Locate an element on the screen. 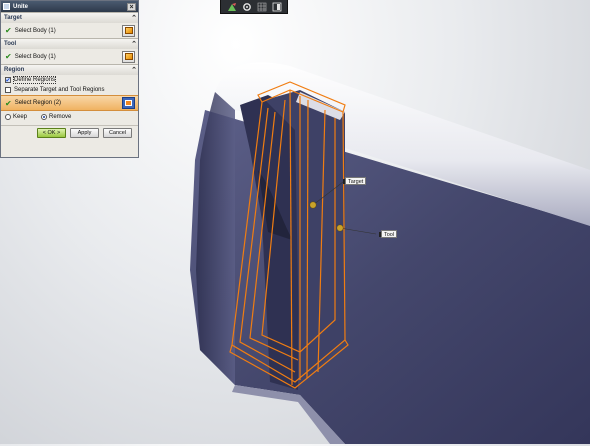 This screenshot has width=590, height=446. separate-regions-checkbox is located at coordinates (8, 90).